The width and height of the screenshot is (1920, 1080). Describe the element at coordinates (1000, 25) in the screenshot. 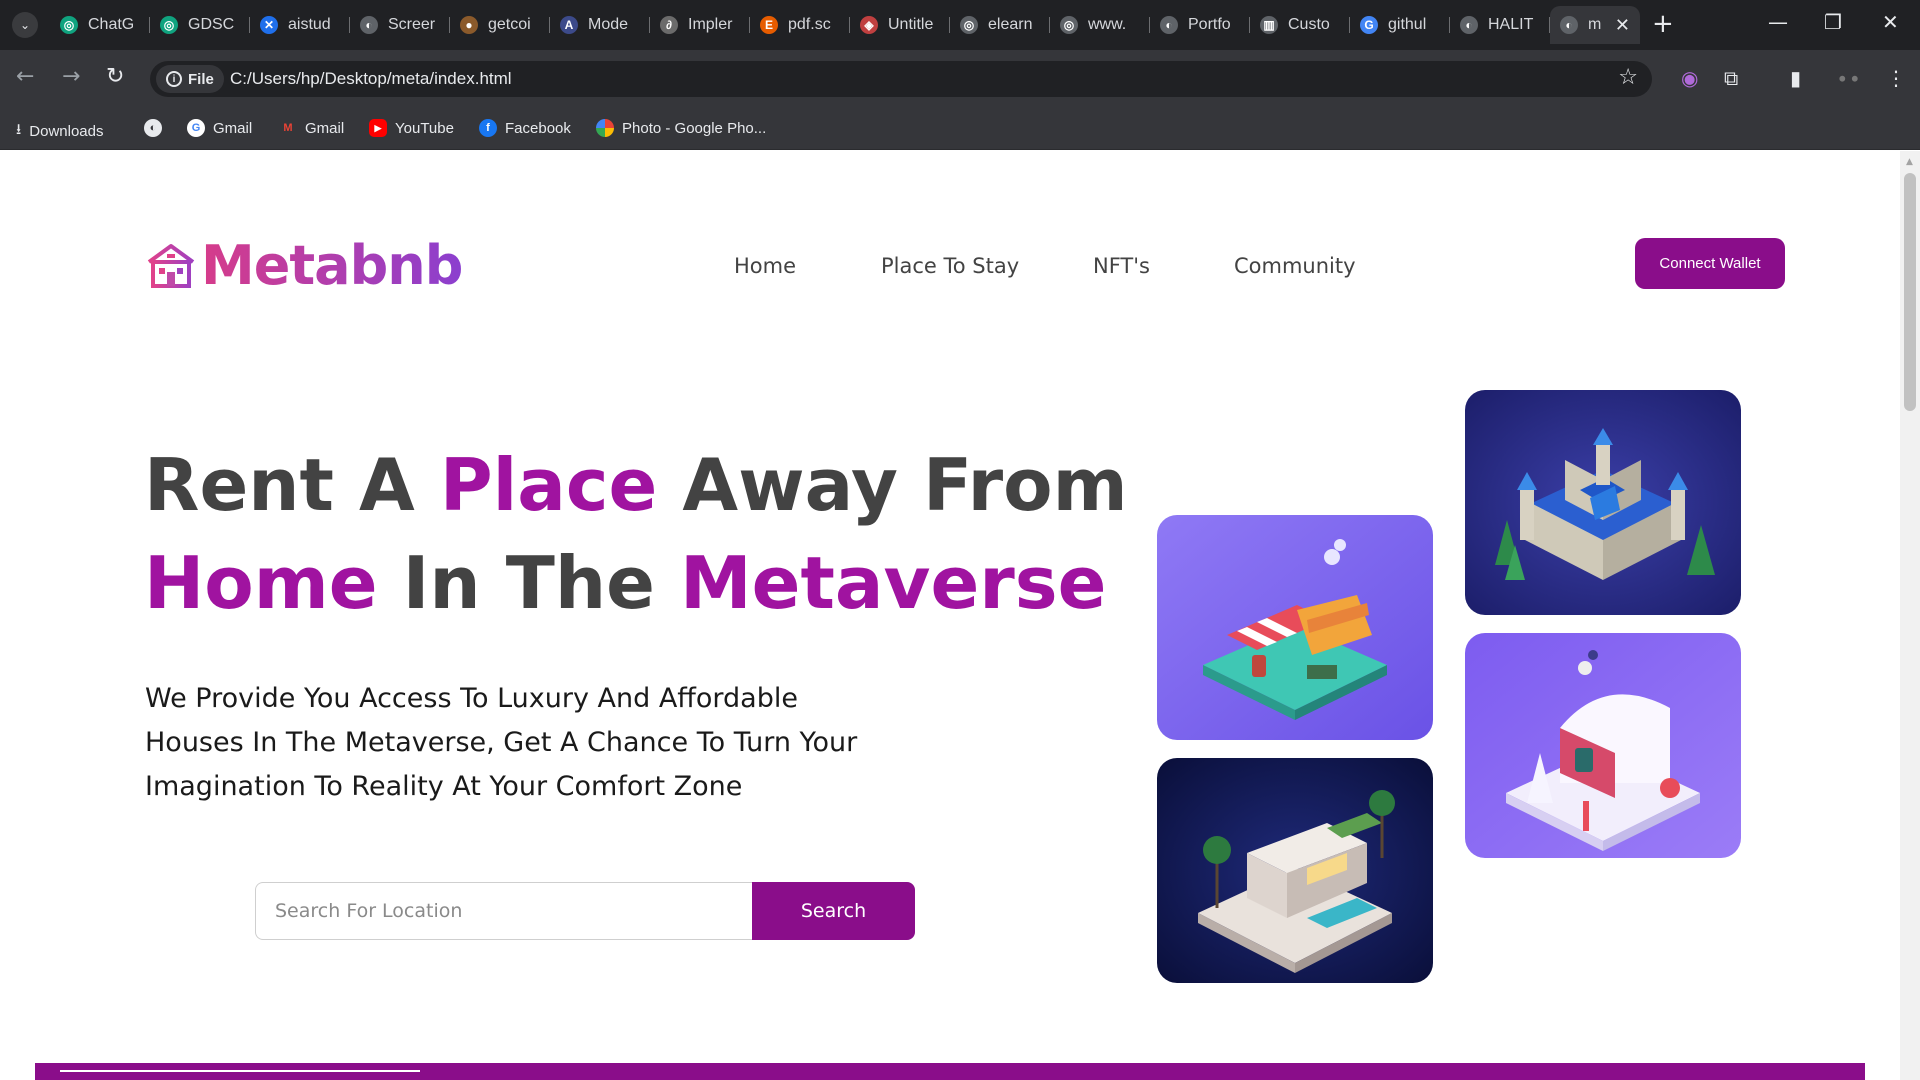

I see `browser-tab: ◎ elearn` at that location.